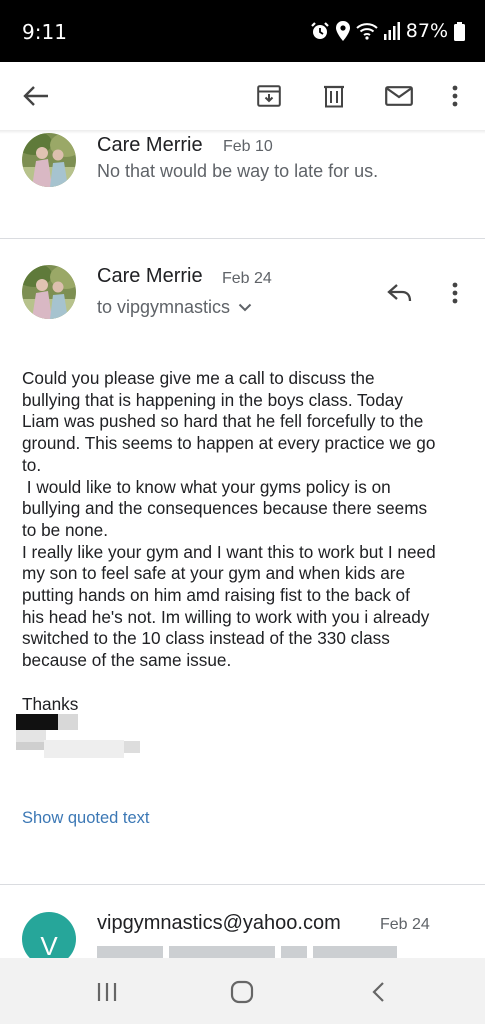 This screenshot has width=485, height=1024. I want to click on battery-percent: 87%, so click(426, 31).